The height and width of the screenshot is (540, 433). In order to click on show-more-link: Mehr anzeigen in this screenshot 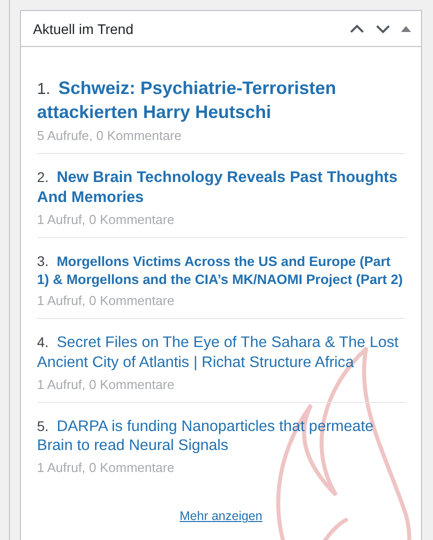, I will do `click(221, 516)`.